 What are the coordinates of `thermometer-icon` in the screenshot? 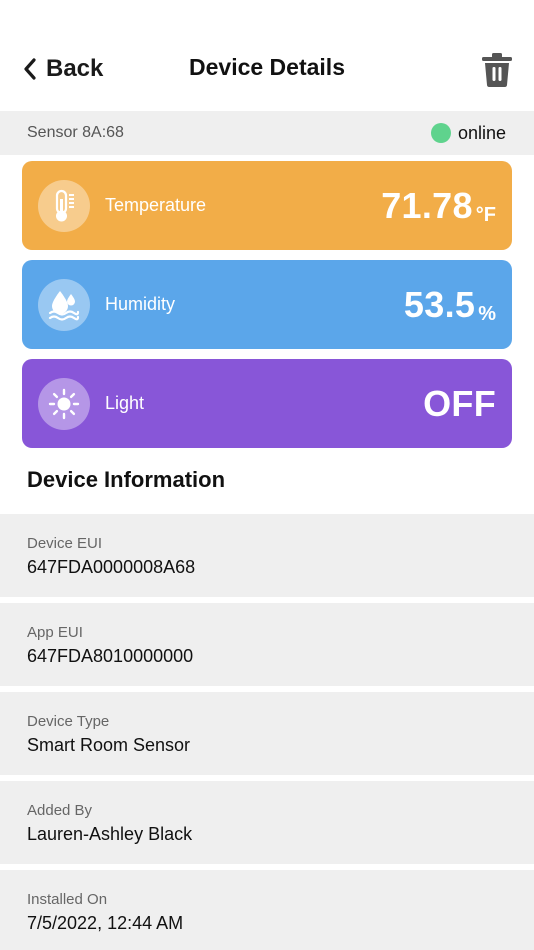 It's located at (64, 205).